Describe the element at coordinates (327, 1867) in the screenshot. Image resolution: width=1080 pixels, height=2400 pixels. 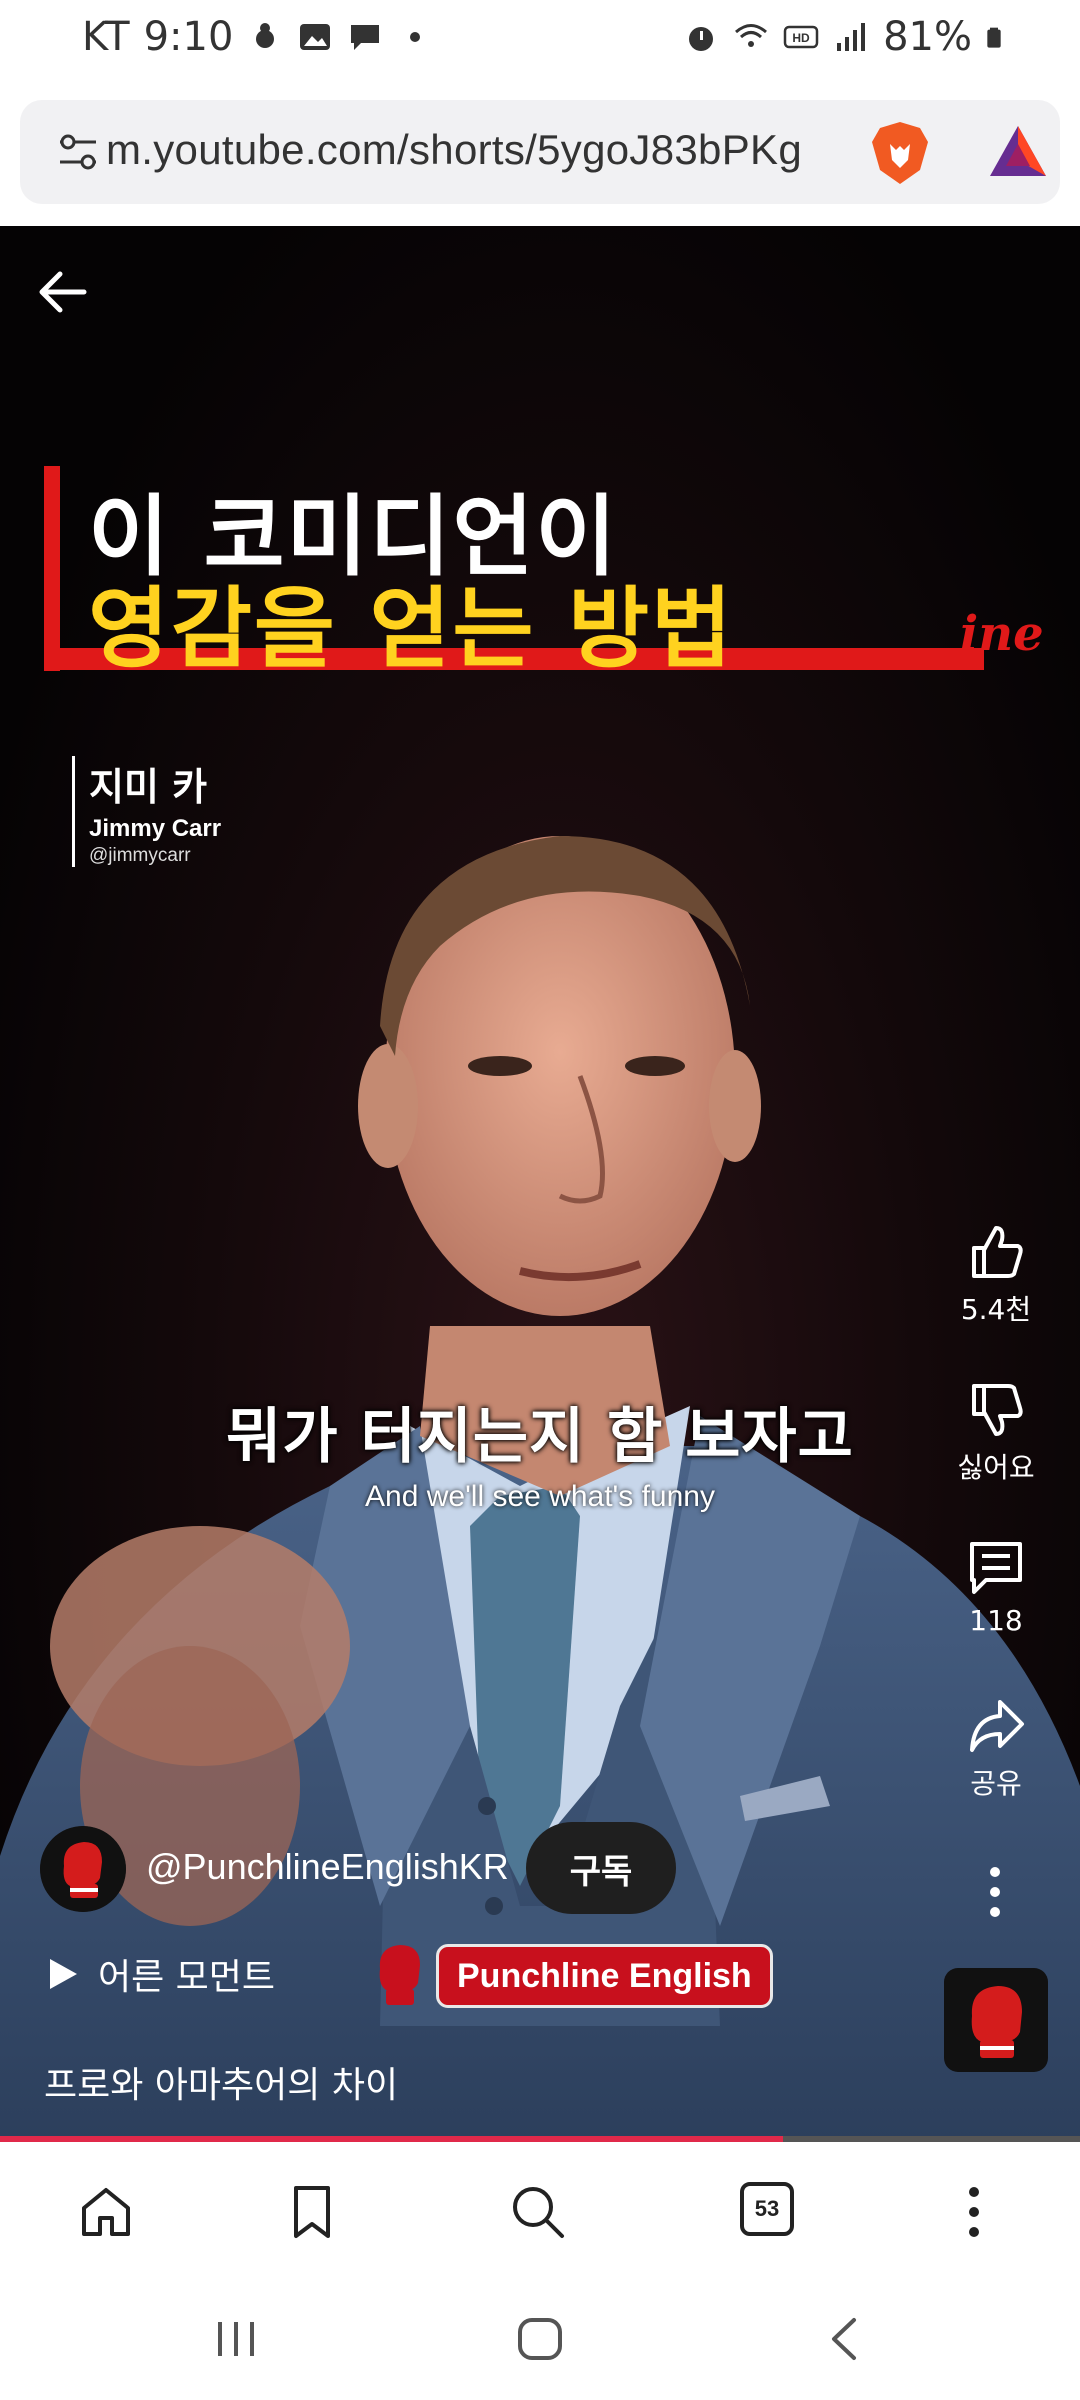
I see `channel-handle: @PunchlineEnglishKR` at that location.